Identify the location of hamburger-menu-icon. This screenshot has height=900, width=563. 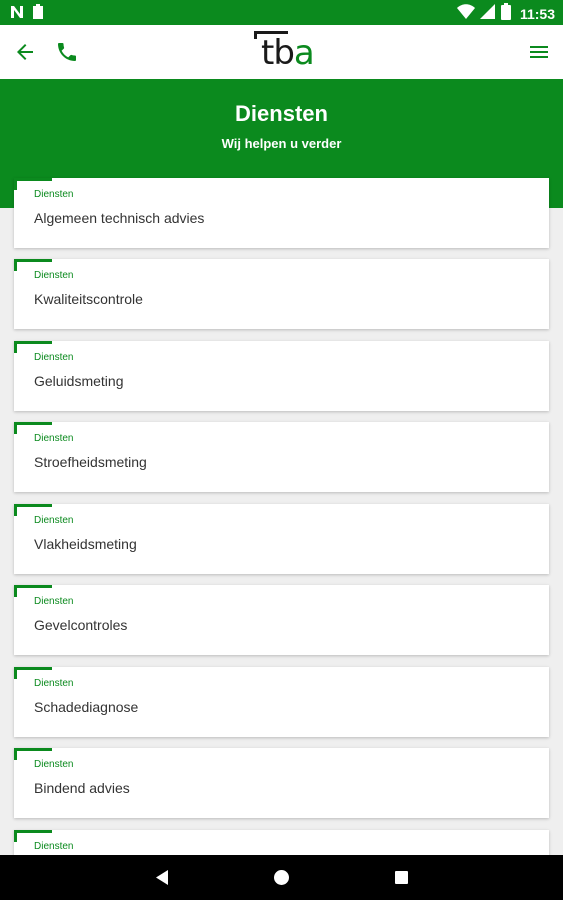
(539, 52).